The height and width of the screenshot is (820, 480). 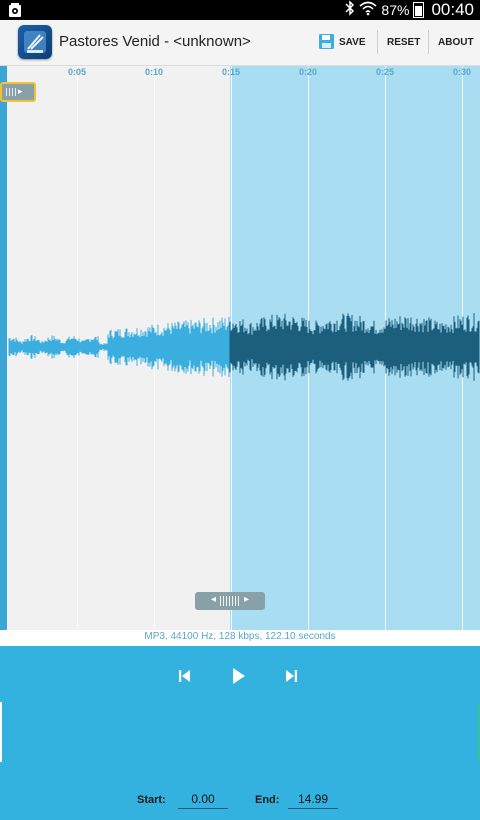 I want to click on about-label: ABOUT, so click(x=456, y=42).